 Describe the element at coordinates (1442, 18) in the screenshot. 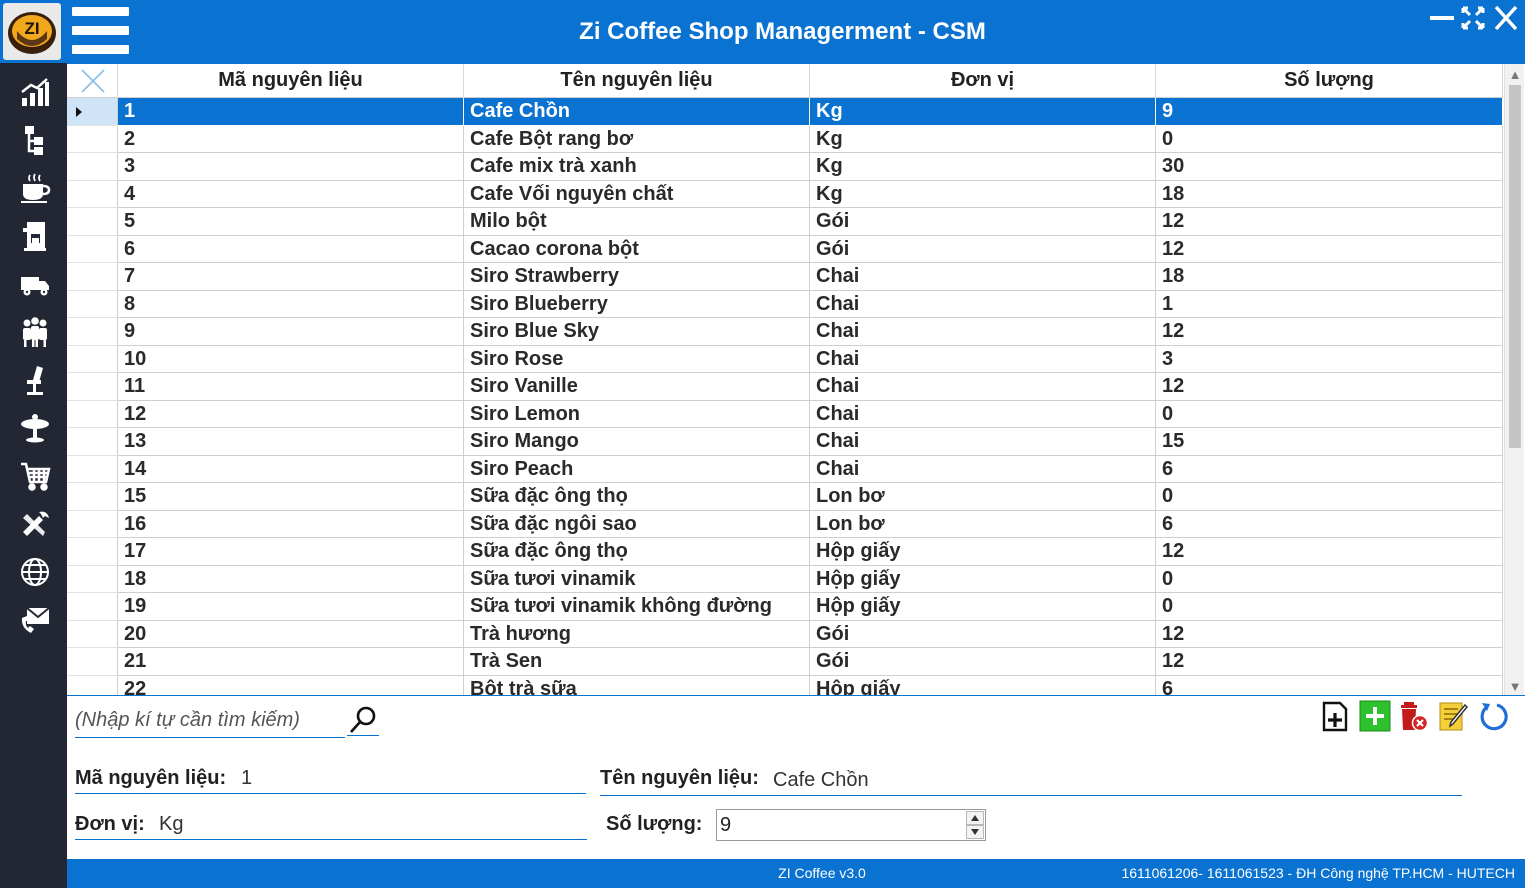

I see `minimize-icon` at that location.